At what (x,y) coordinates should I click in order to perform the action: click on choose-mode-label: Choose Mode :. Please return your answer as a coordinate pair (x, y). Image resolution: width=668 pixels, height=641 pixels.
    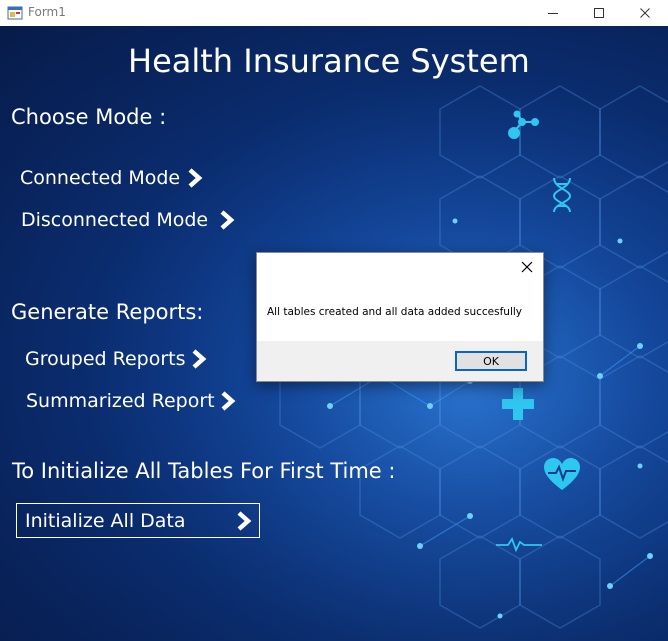
    Looking at the image, I should click on (89, 117).